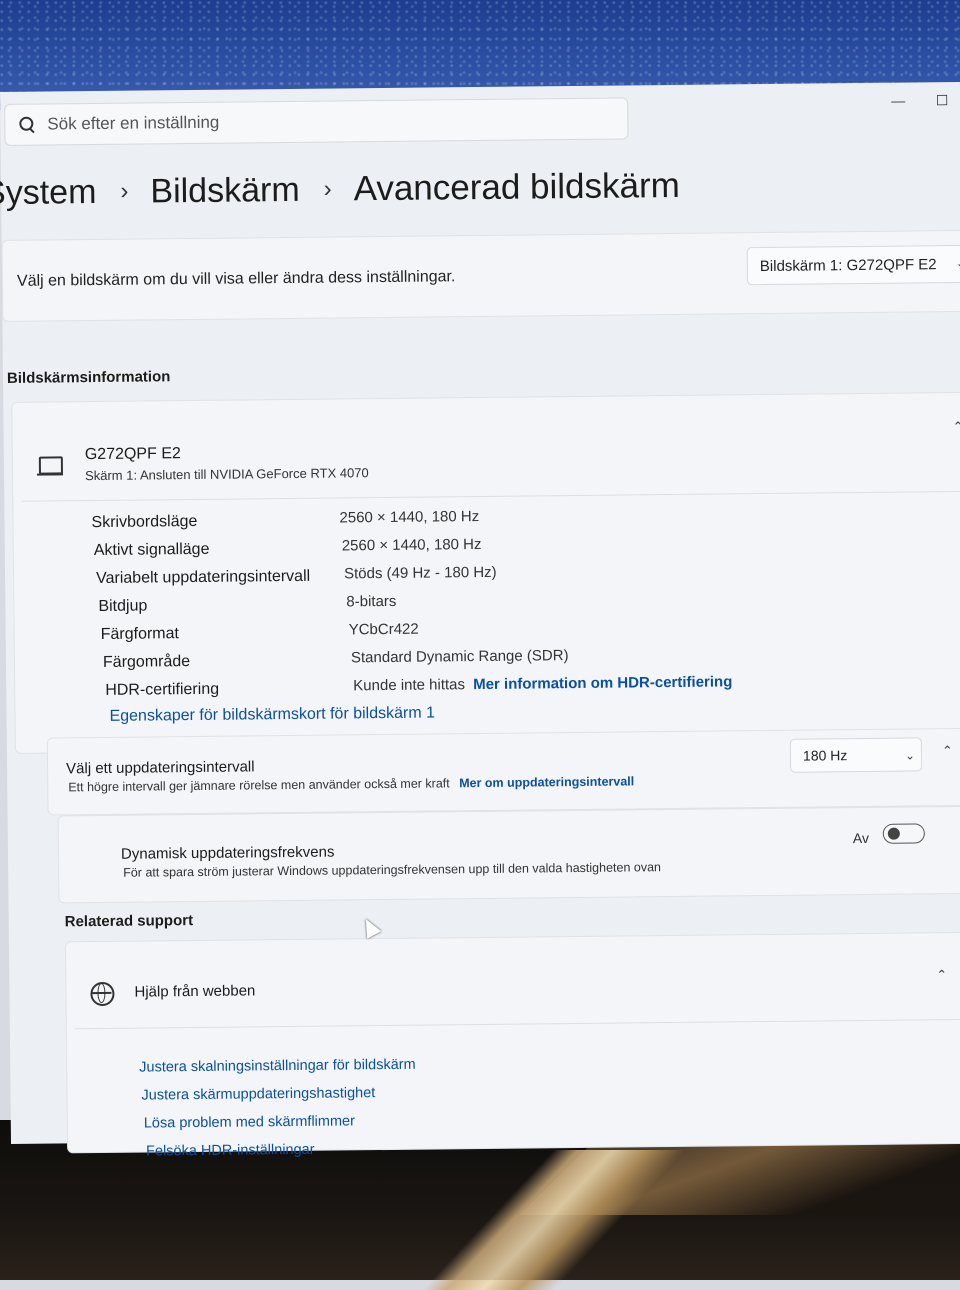  I want to click on monitor-name: G272QPF E2, so click(132, 454).